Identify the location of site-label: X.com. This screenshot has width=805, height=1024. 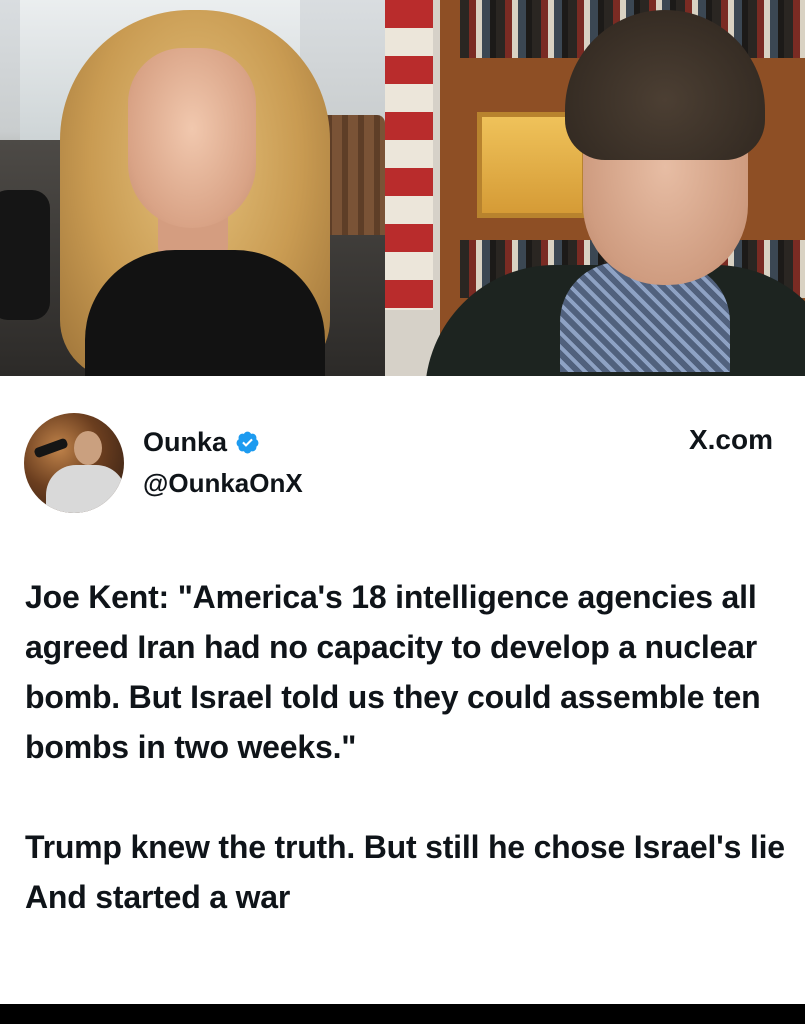
(730, 439).